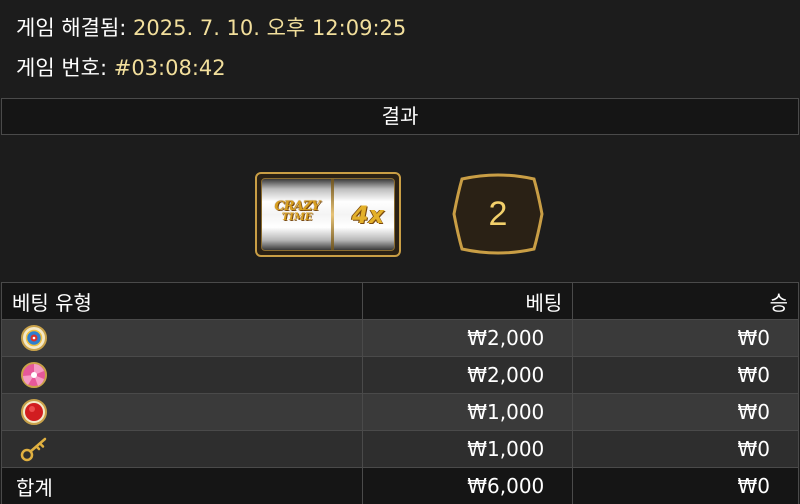  I want to click on crazy-time-logo: CRAZY TIME, so click(297, 217).